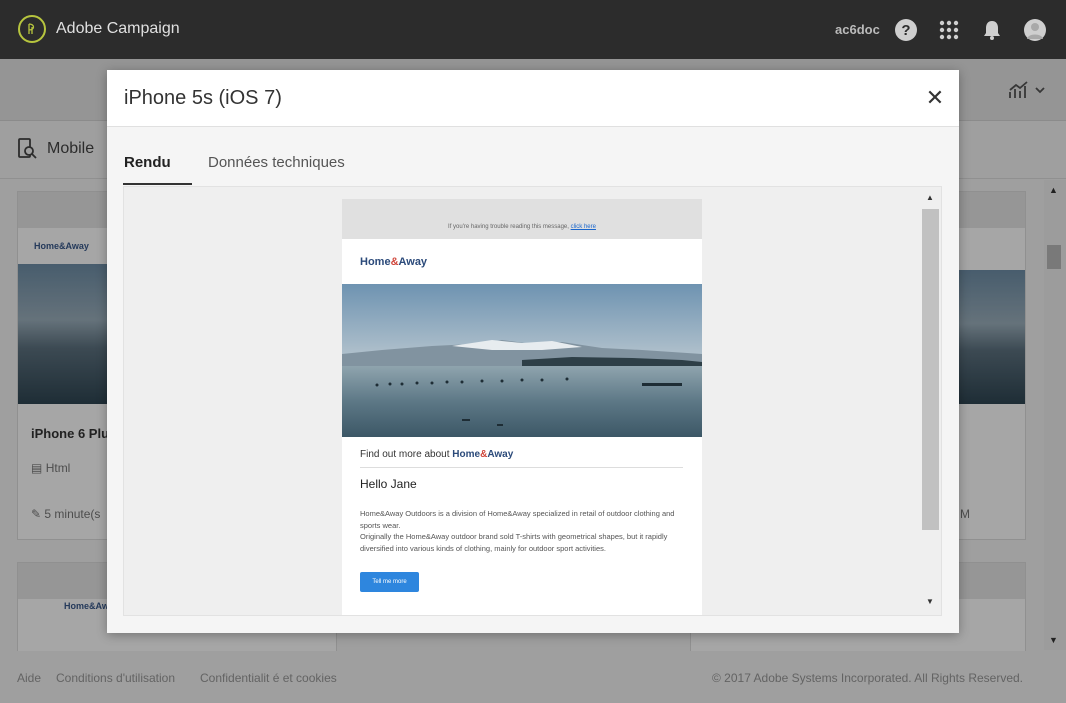 The height and width of the screenshot is (703, 1066). What do you see at coordinates (389, 582) in the screenshot?
I see `tell-me-more-button: Tell me more` at bounding box center [389, 582].